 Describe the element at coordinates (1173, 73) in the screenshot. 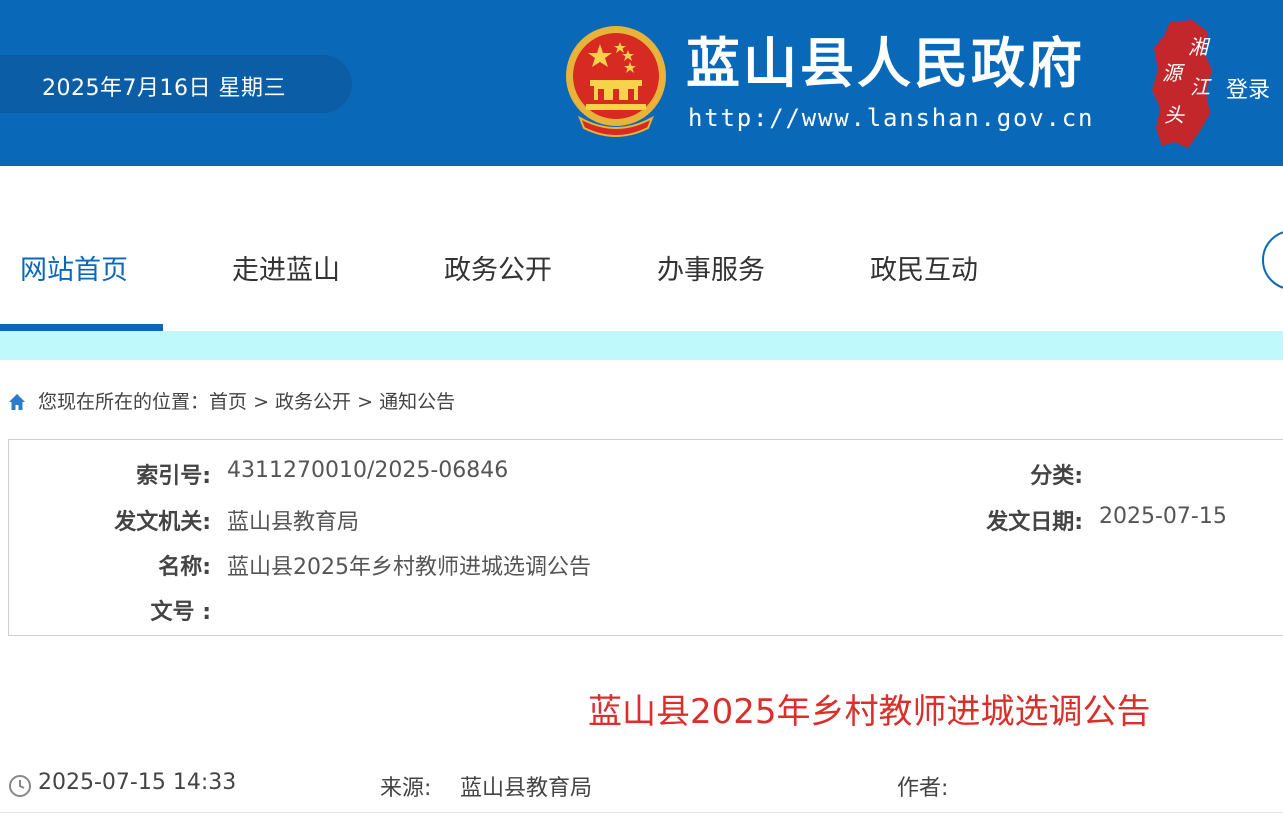

I see `logo-char-3: 源` at that location.